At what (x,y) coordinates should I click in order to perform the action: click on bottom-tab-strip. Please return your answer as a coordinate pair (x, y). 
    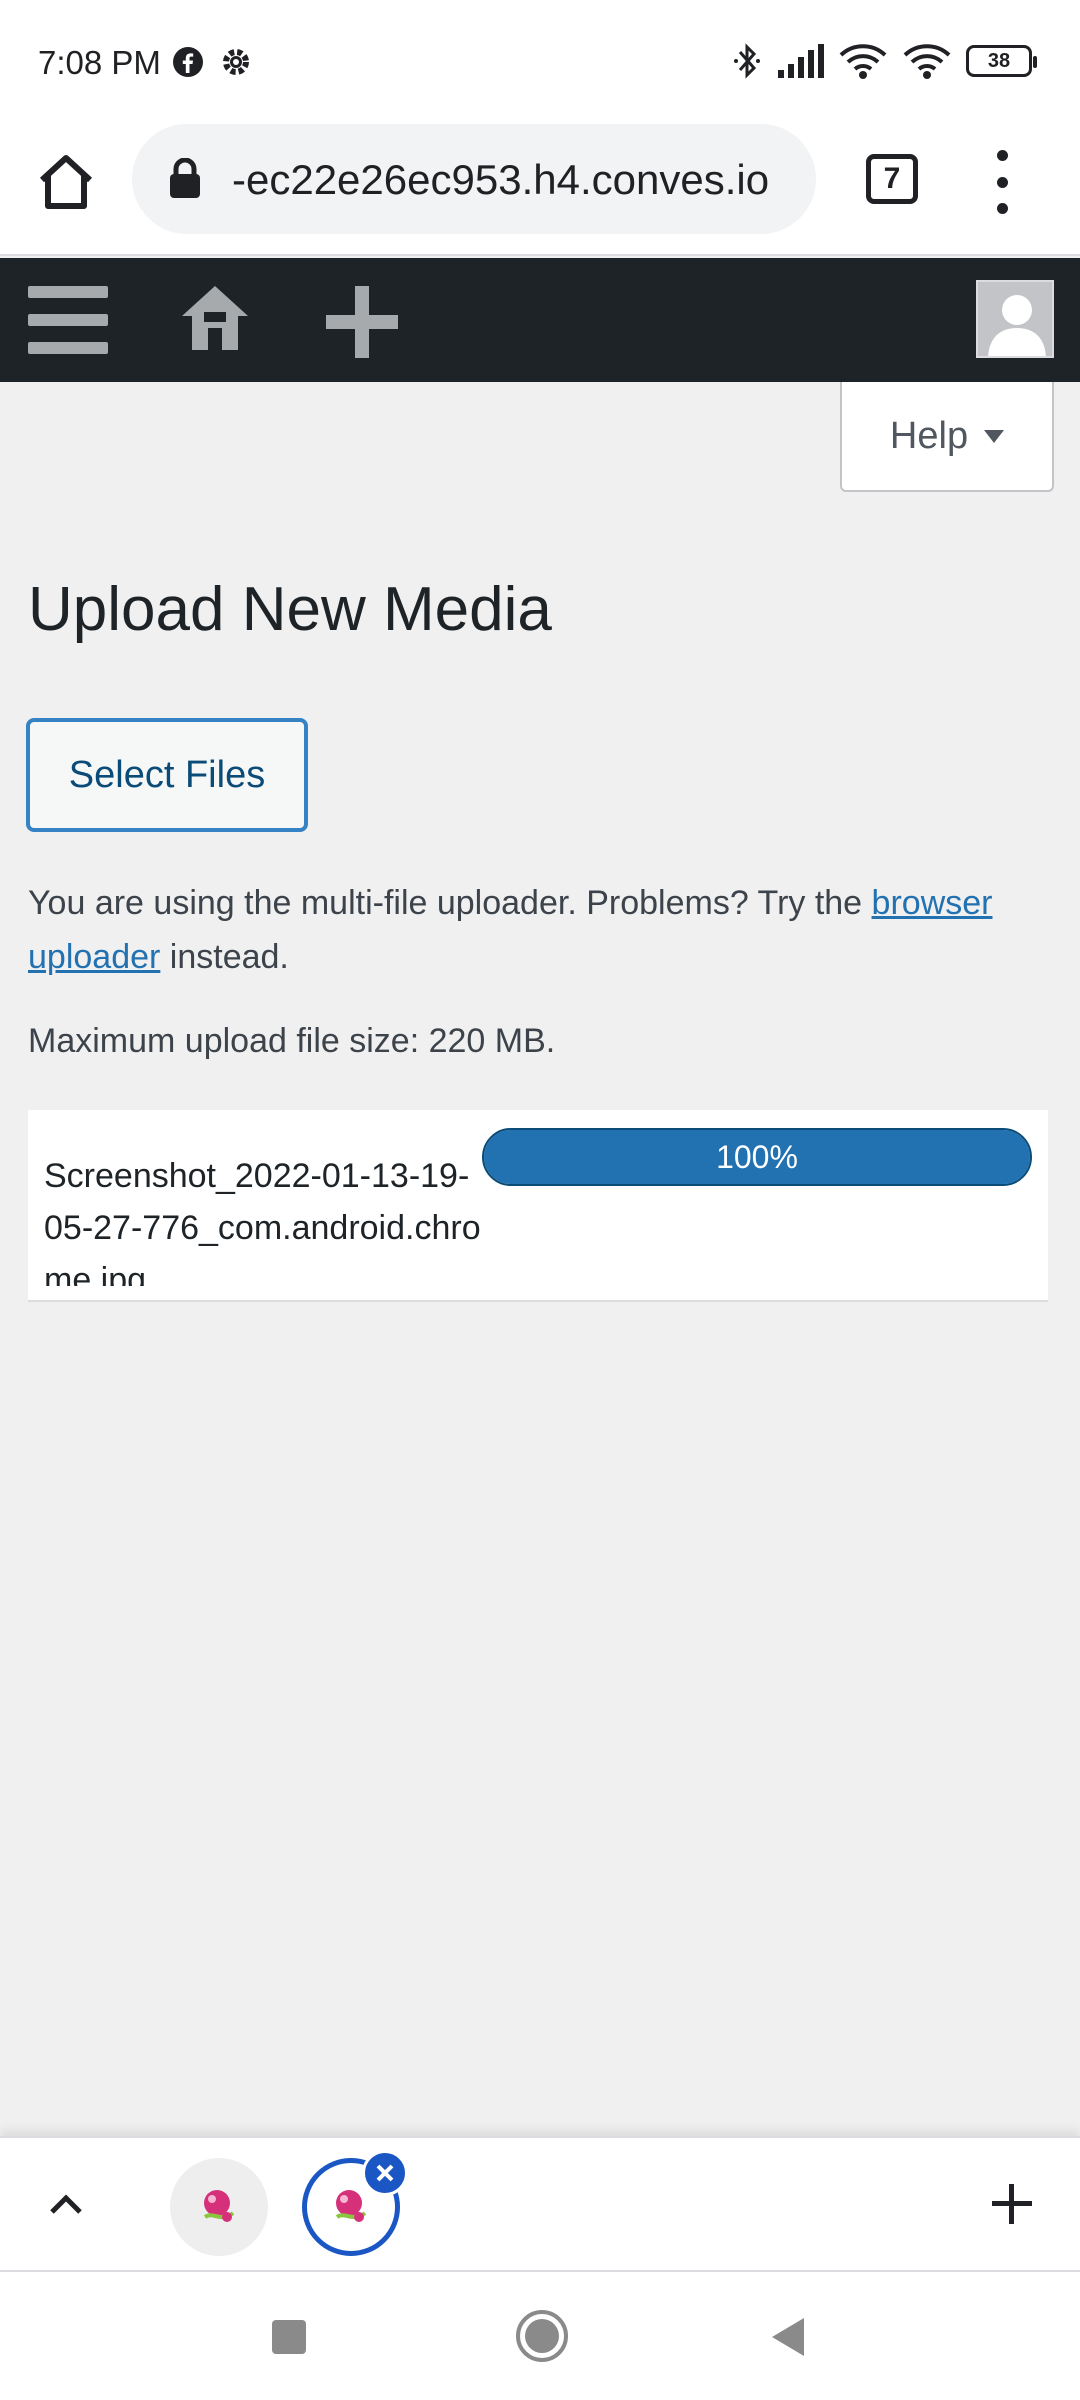
    Looking at the image, I should click on (540, 2203).